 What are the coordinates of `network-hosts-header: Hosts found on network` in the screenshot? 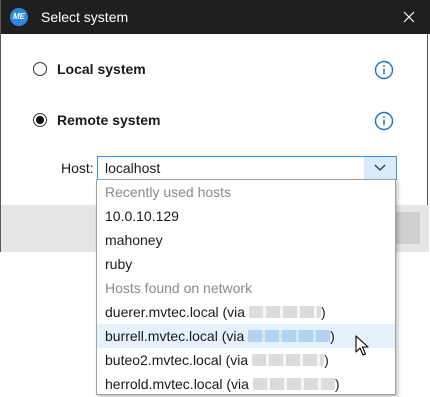 It's located at (179, 288).